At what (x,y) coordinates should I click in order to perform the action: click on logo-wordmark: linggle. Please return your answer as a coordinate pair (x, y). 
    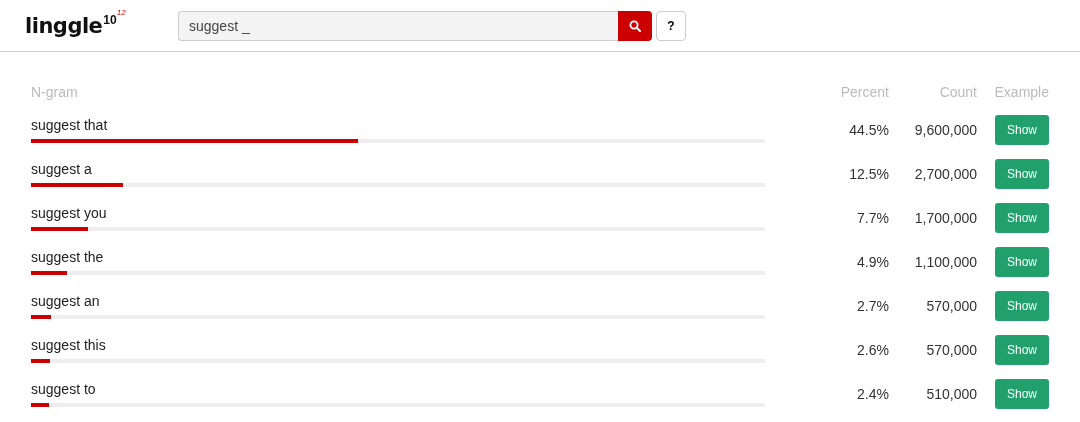
    Looking at the image, I should click on (64, 26).